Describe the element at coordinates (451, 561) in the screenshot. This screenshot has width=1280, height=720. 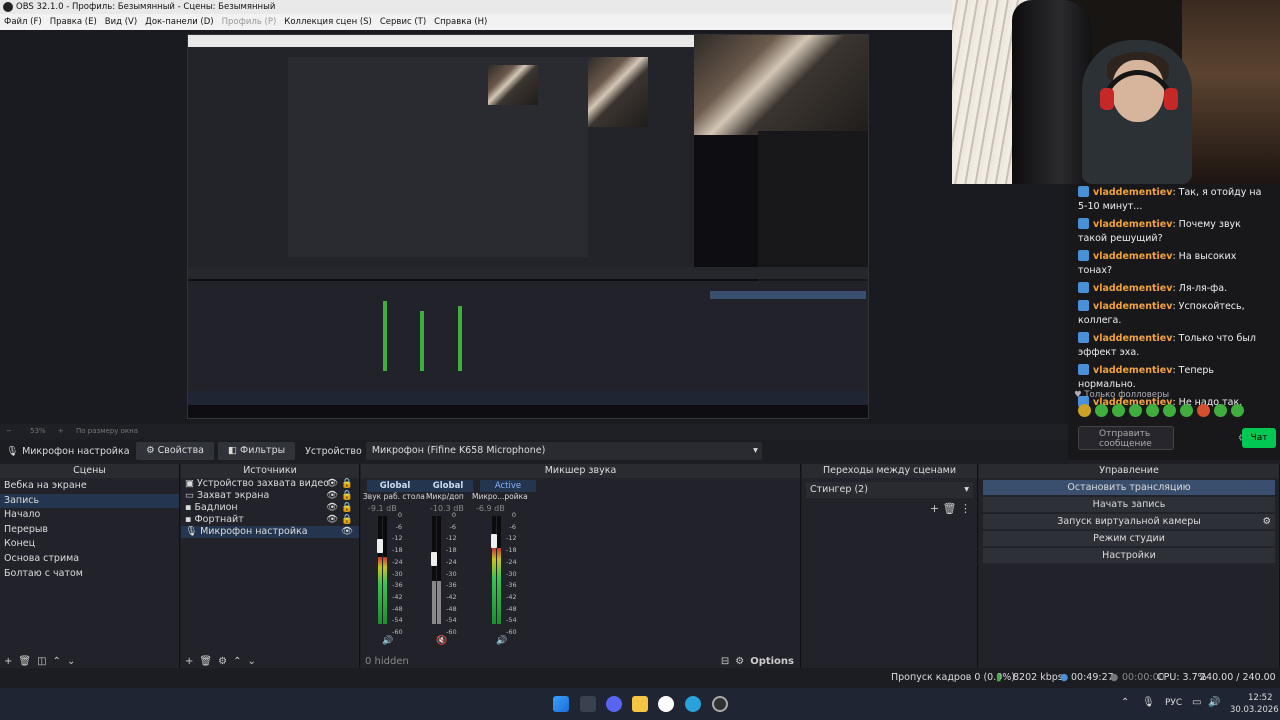
I see `scale-tick: -24` at that location.